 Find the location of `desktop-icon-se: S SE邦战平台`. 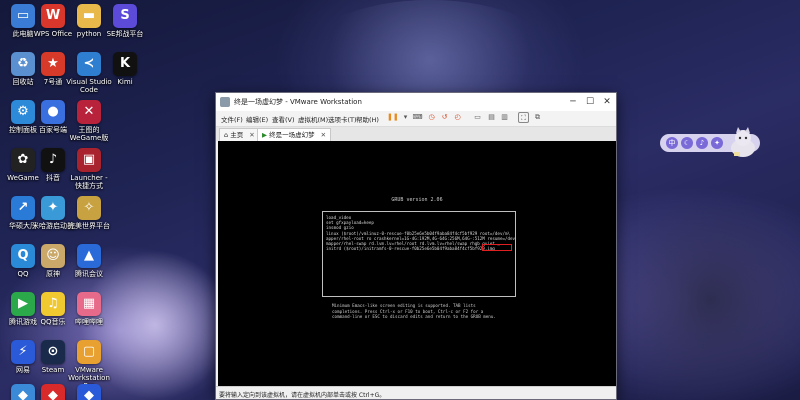

desktop-icon-se: S SE邦战平台 is located at coordinates (125, 21).